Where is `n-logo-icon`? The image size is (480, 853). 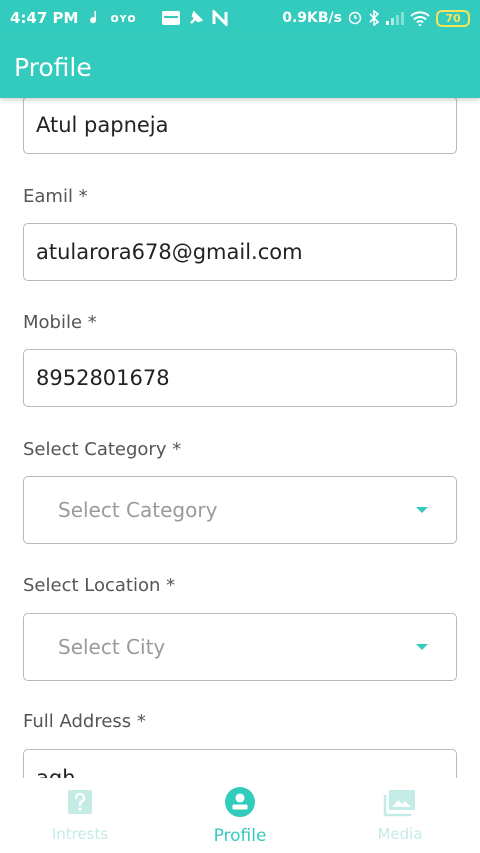
n-logo-icon is located at coordinates (220, 18).